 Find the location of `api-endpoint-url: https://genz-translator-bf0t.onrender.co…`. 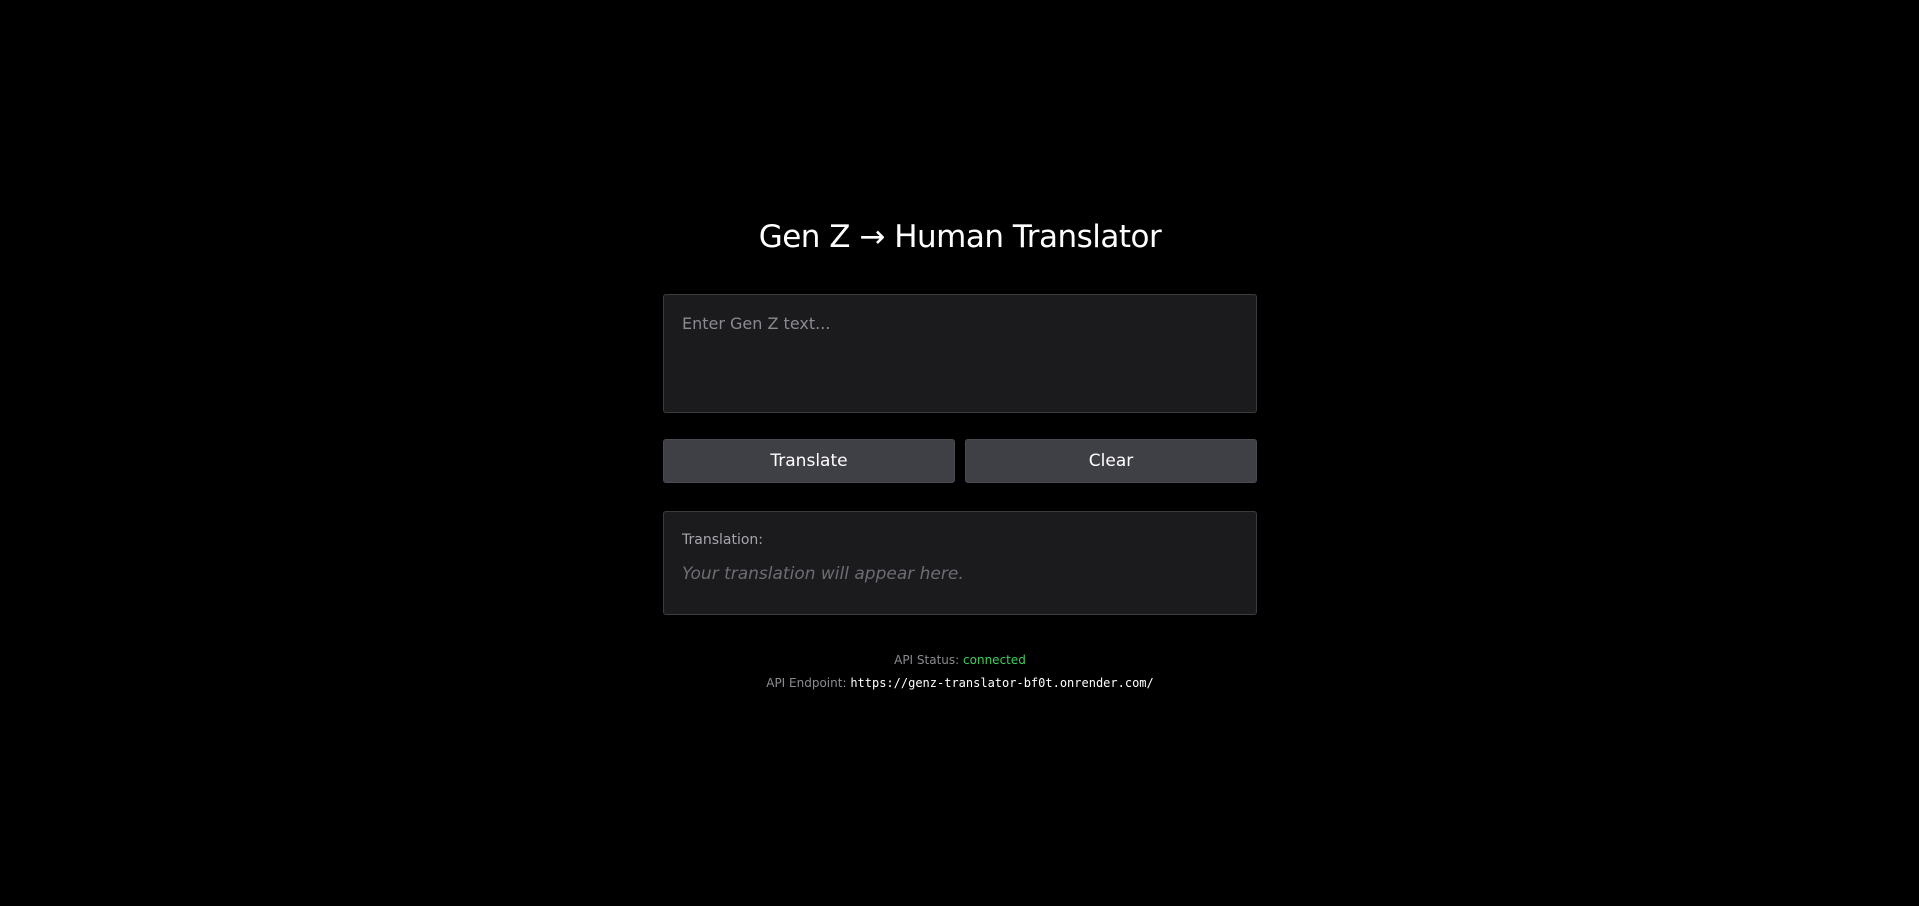

api-endpoint-url: https://genz-translator-bf0t.onrender.co… is located at coordinates (1002, 683).